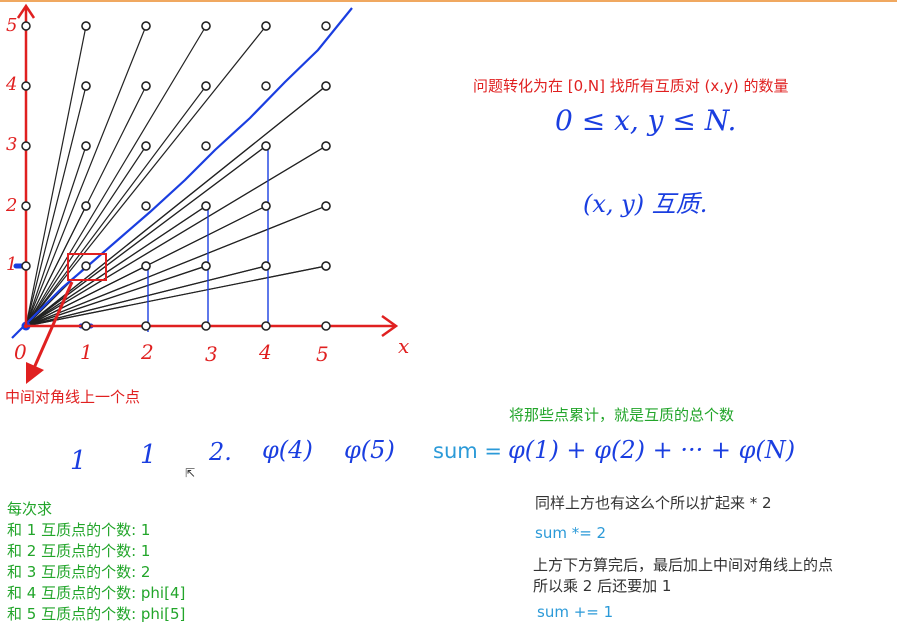 The height and width of the screenshot is (628, 897). Describe the element at coordinates (575, 612) in the screenshot. I see `code-sum-plus: sum += 1` at that location.